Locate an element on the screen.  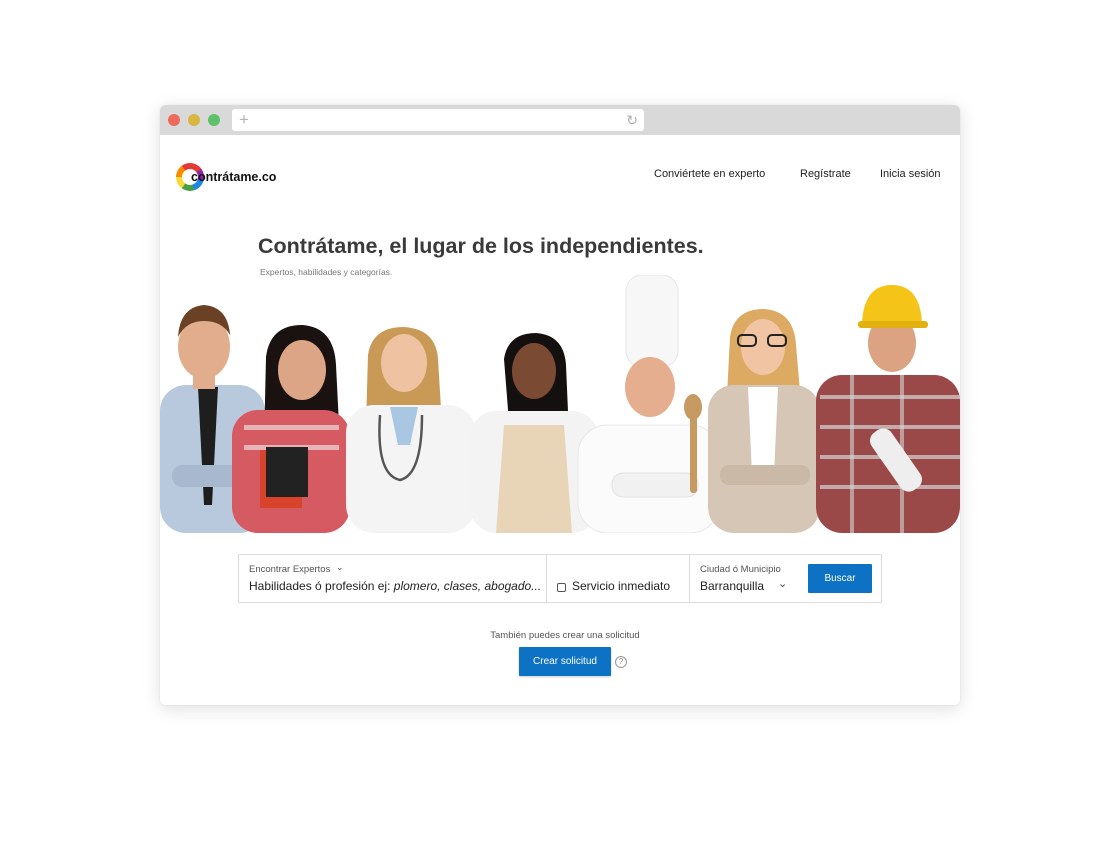
find-experts-label: Encontrar Expertos is located at coordinates (290, 569).